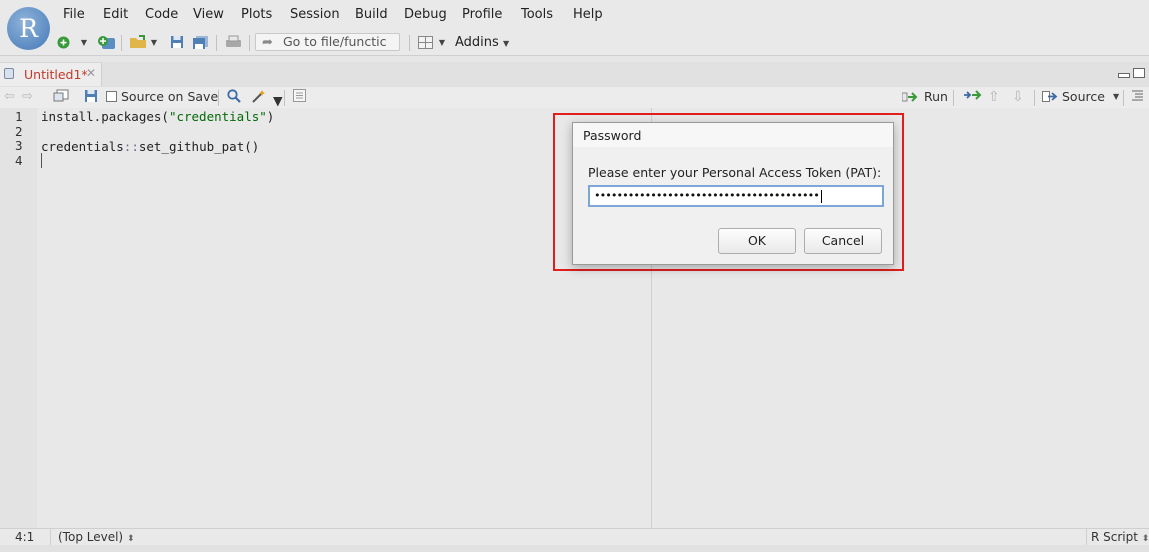 The height and width of the screenshot is (552, 1149). Describe the element at coordinates (936, 96) in the screenshot. I see `run-label: Run` at that location.